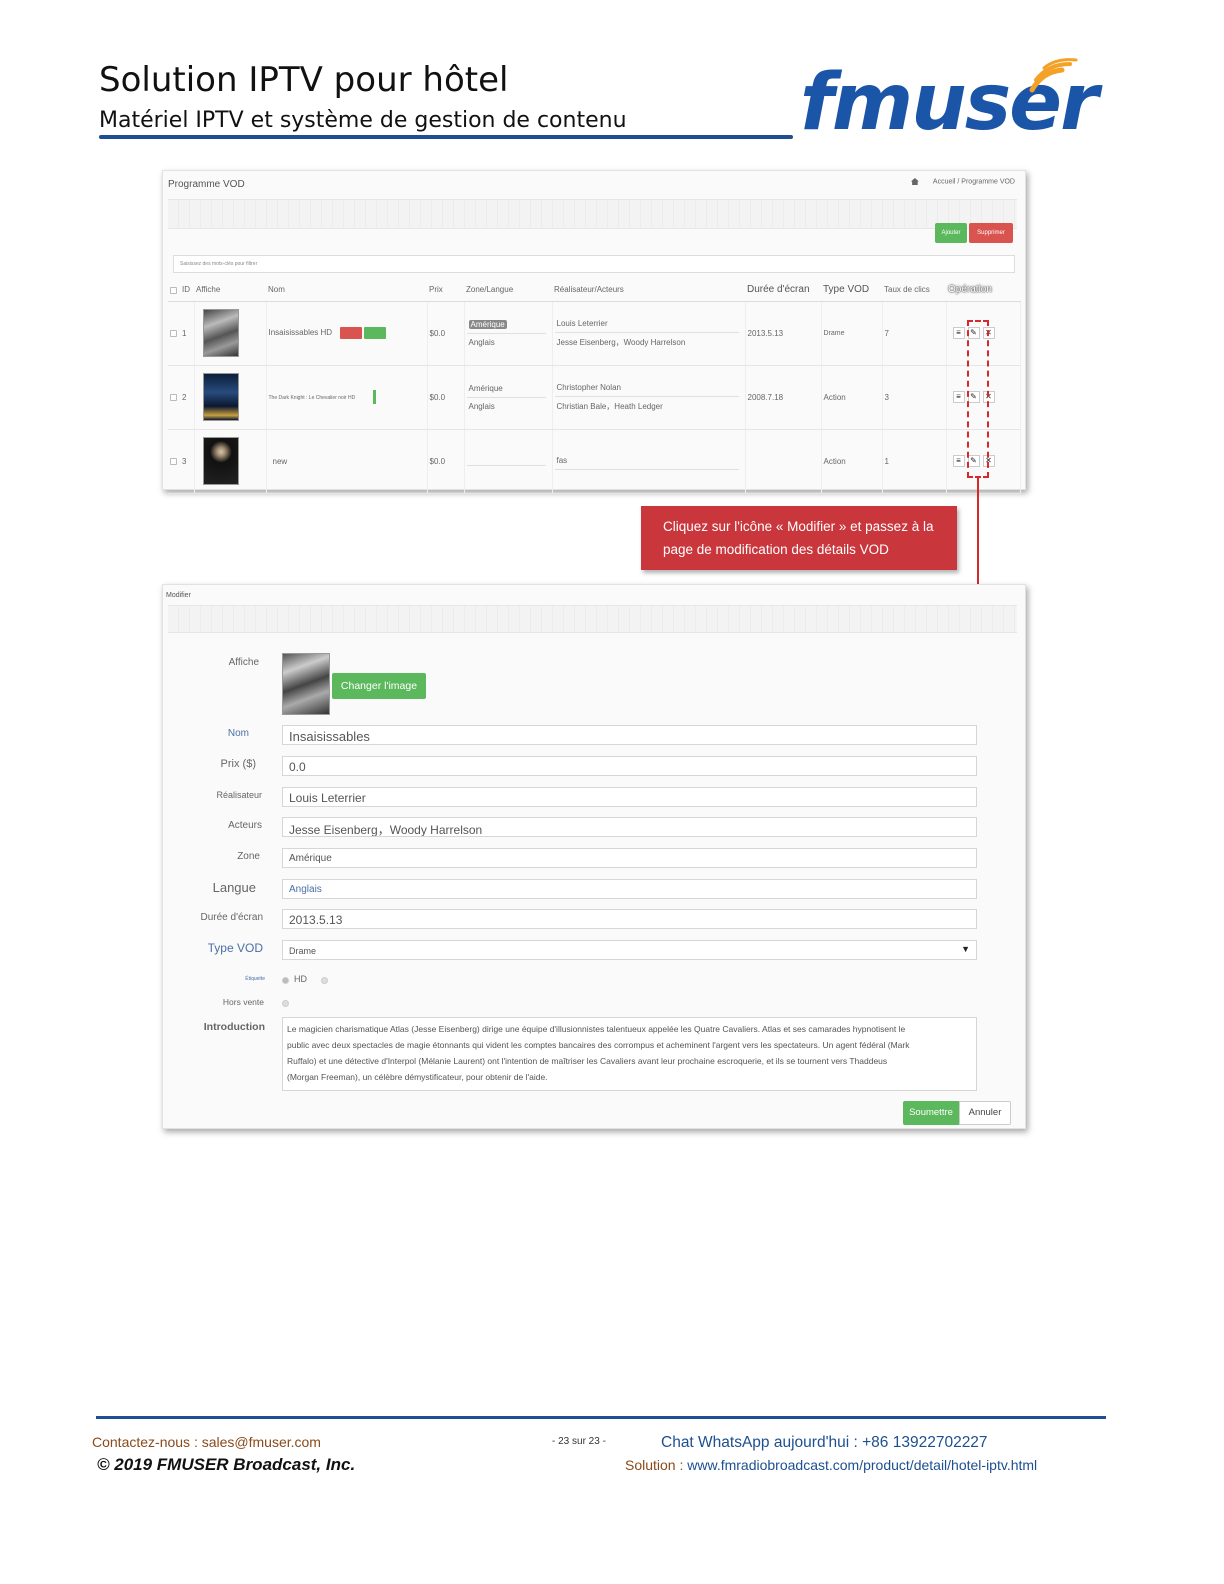  Describe the element at coordinates (851, 290) in the screenshot. I see `column-header-type: Type VOD` at that location.